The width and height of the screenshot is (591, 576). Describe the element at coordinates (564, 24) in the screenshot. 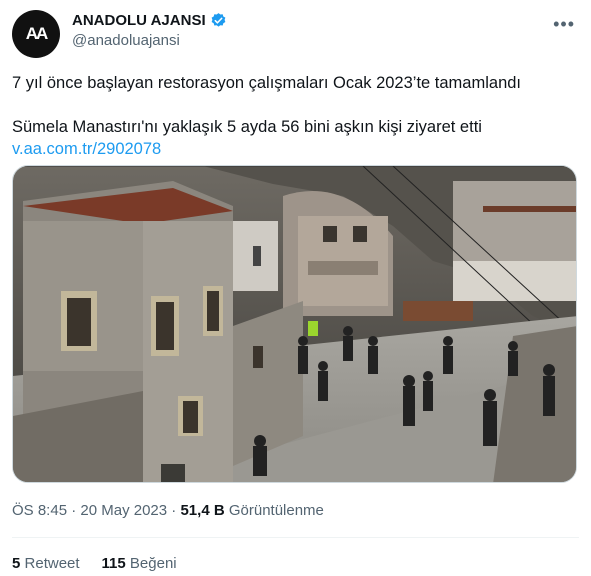

I see `more-icon: •••` at that location.